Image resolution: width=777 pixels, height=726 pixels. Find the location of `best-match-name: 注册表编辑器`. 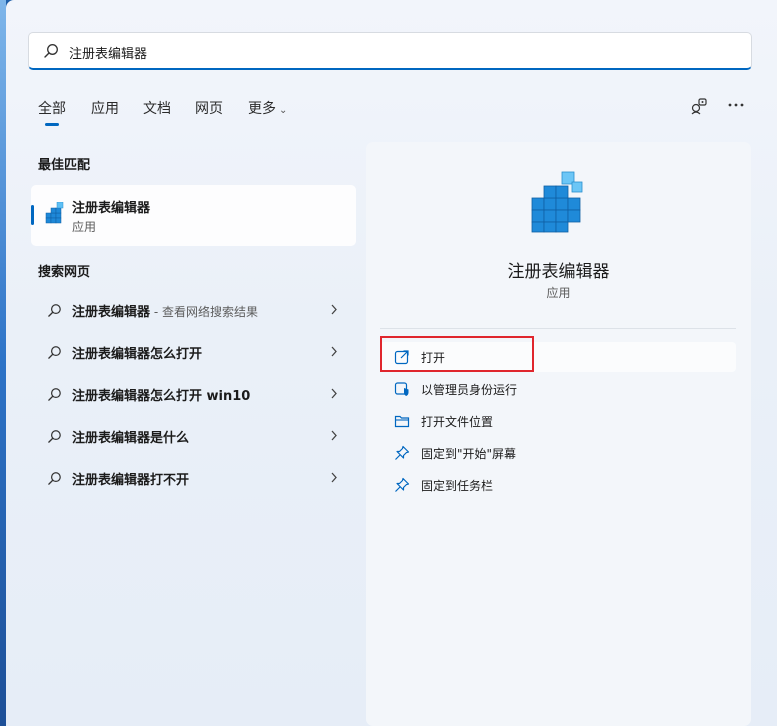

best-match-name: 注册表编辑器 is located at coordinates (111, 208).